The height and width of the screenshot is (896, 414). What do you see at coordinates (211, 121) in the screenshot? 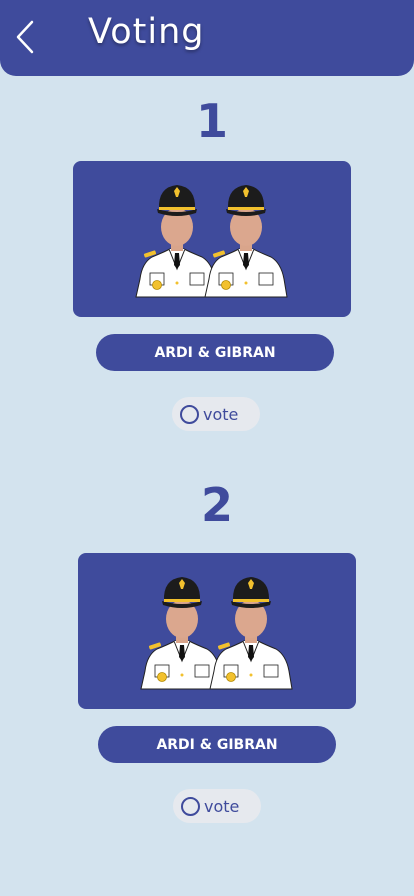
I see `candidate-number: 1` at bounding box center [211, 121].